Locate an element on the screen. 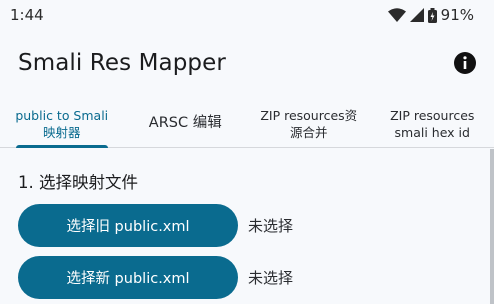  scrollbar is located at coordinates (492, 226).